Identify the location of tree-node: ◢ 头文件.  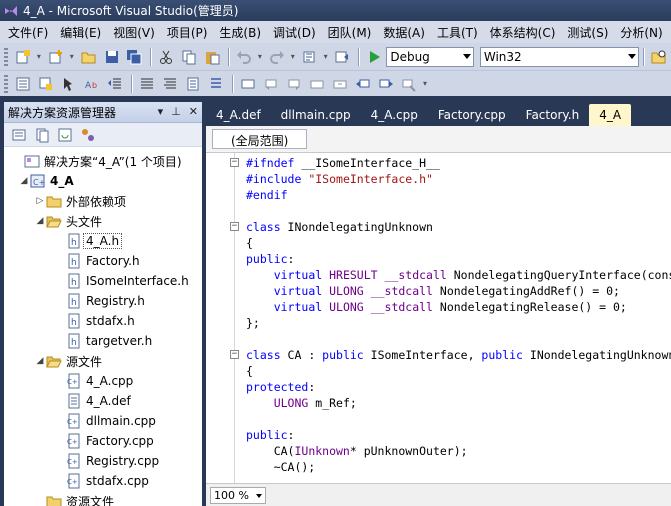
(68, 221).